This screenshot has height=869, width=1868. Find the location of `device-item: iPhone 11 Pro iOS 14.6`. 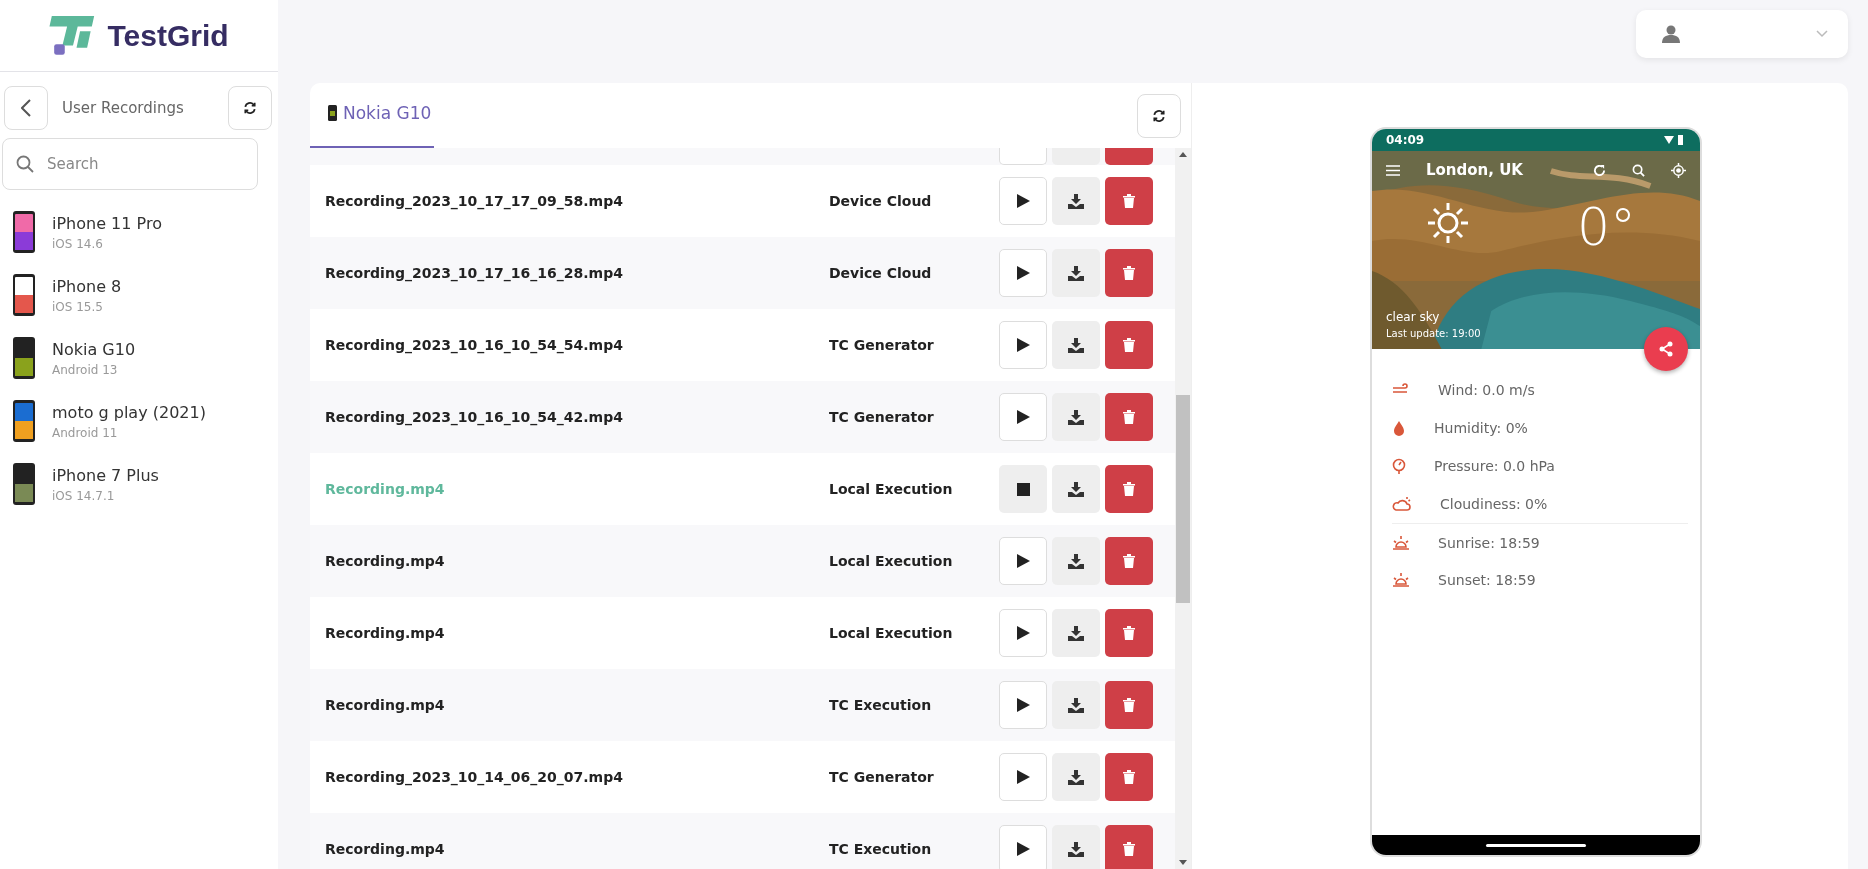

device-item: iPhone 11 Pro iOS 14.6 is located at coordinates (145, 232).